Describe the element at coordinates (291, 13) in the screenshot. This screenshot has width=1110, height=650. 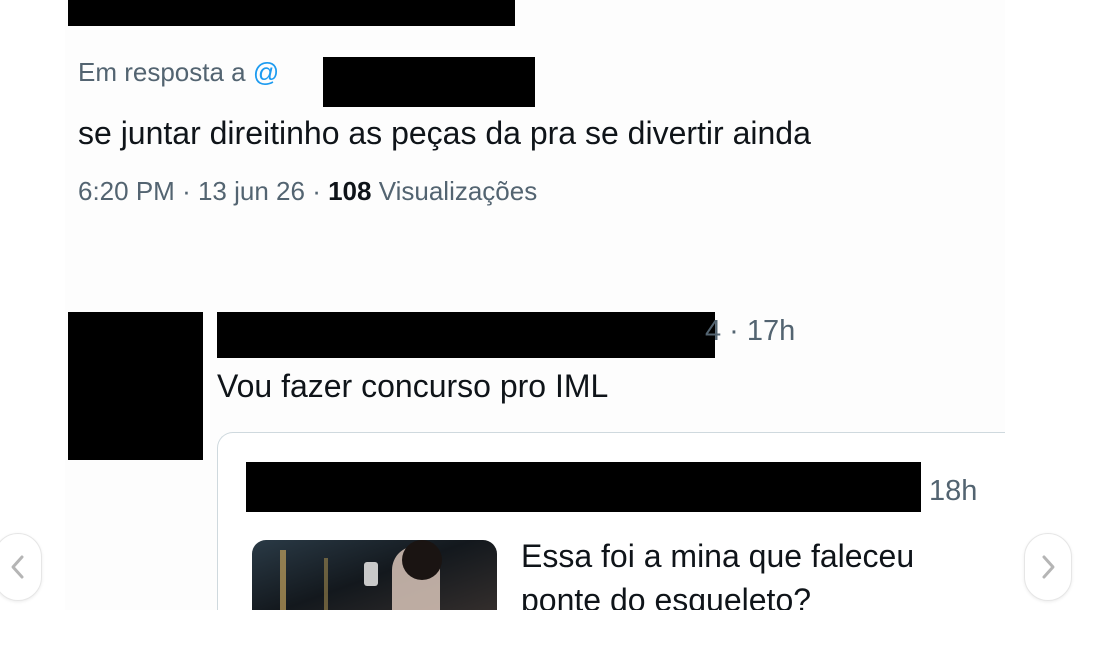
I see `redacted-author-name` at that location.